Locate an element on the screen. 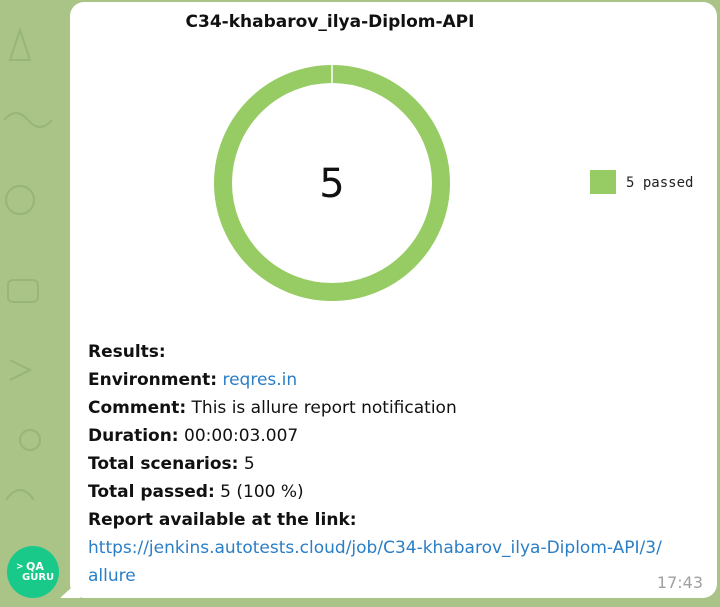  total-passed-line: Total passed: 5 (100 %) is located at coordinates (392, 492).